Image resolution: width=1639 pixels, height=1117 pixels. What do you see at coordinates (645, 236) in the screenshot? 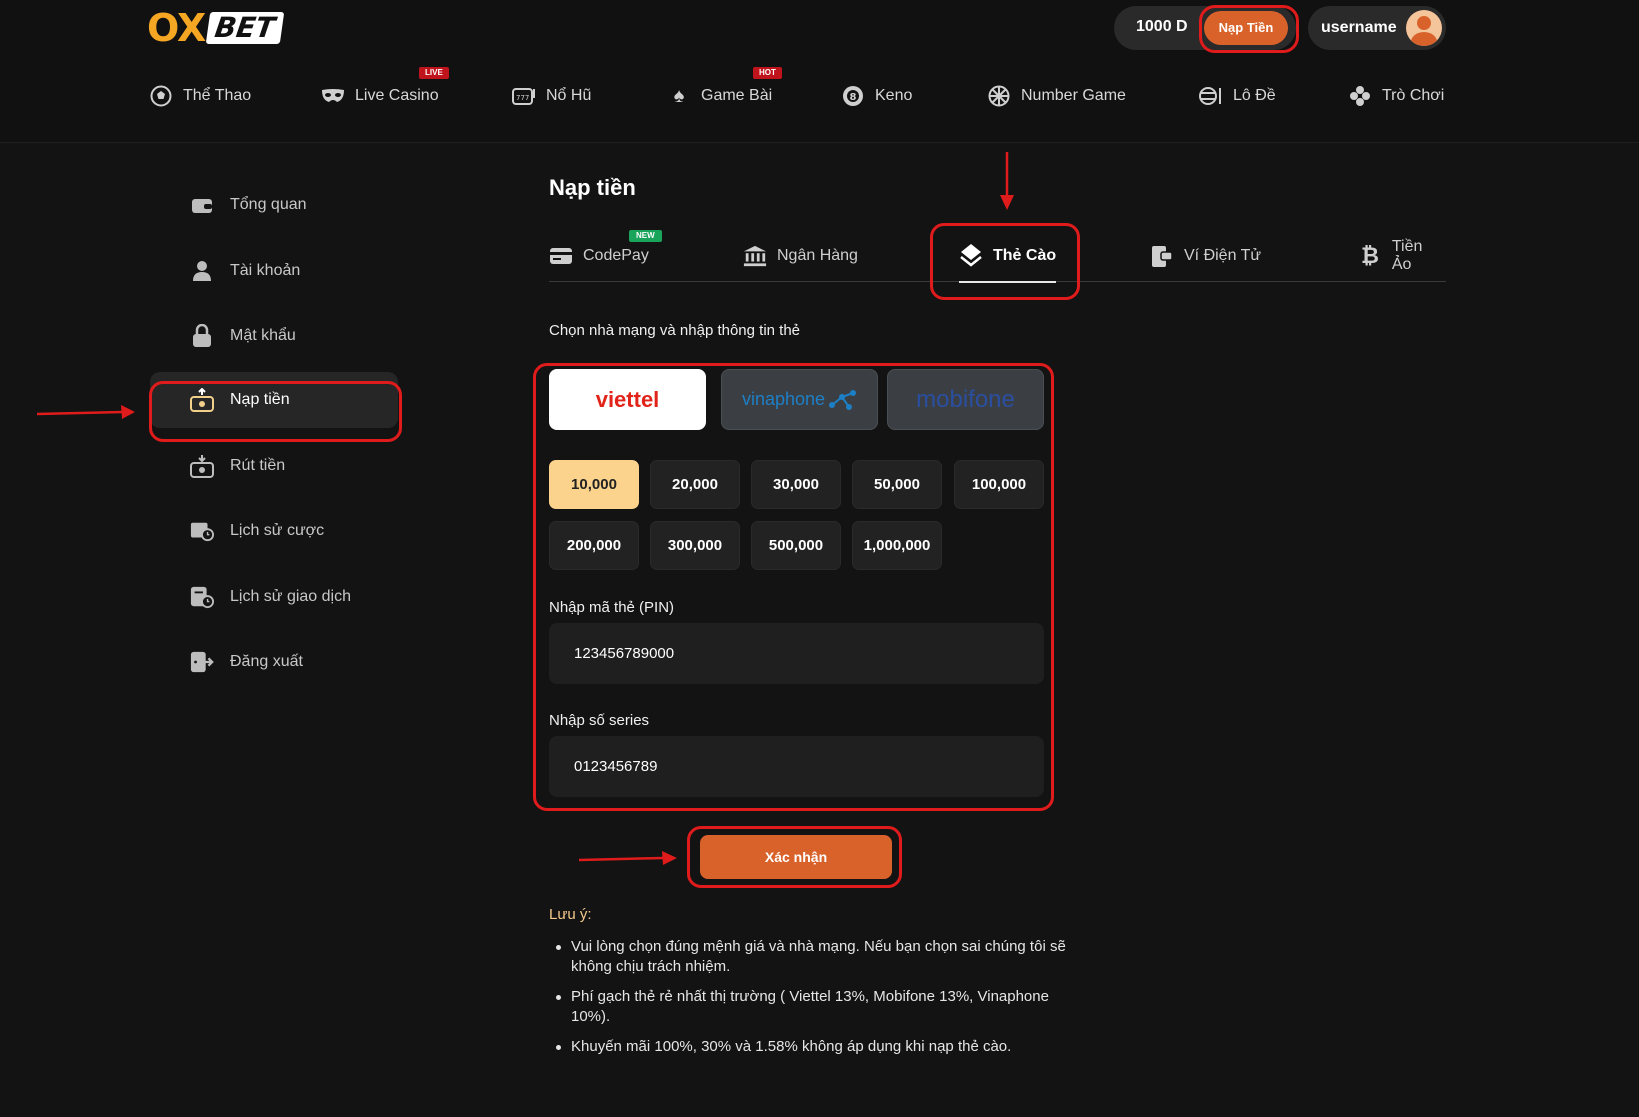
I see `new-badge: NEW` at bounding box center [645, 236].